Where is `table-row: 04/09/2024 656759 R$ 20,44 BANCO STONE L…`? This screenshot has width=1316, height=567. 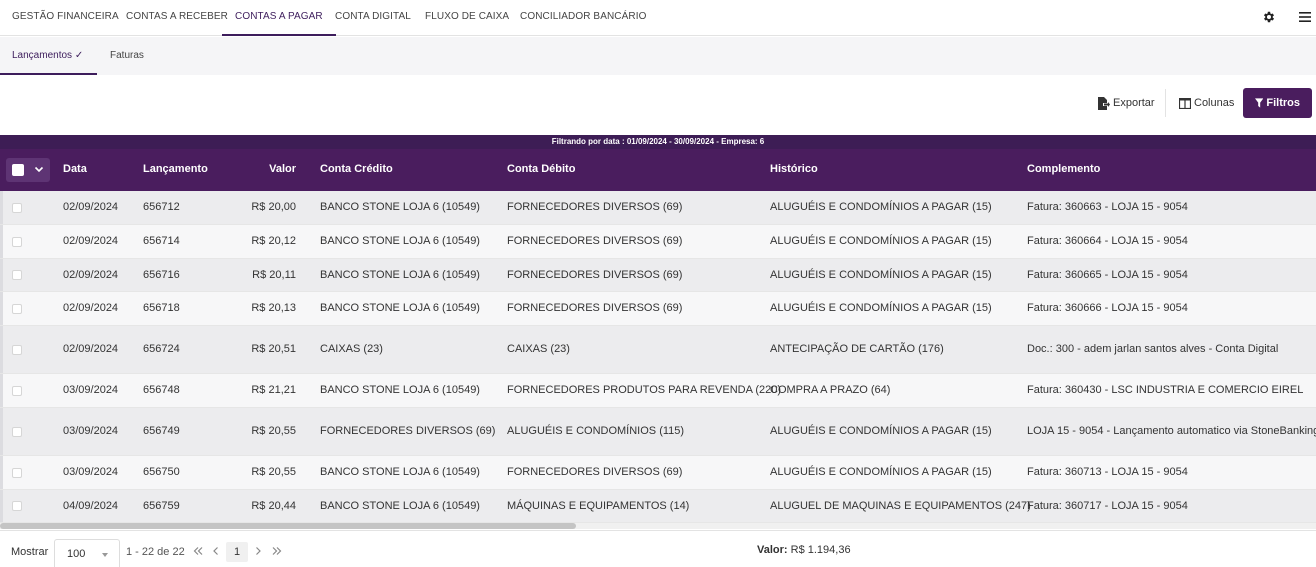 table-row: 04/09/2024 656759 R$ 20,44 BANCO STONE L… is located at coordinates (658, 506).